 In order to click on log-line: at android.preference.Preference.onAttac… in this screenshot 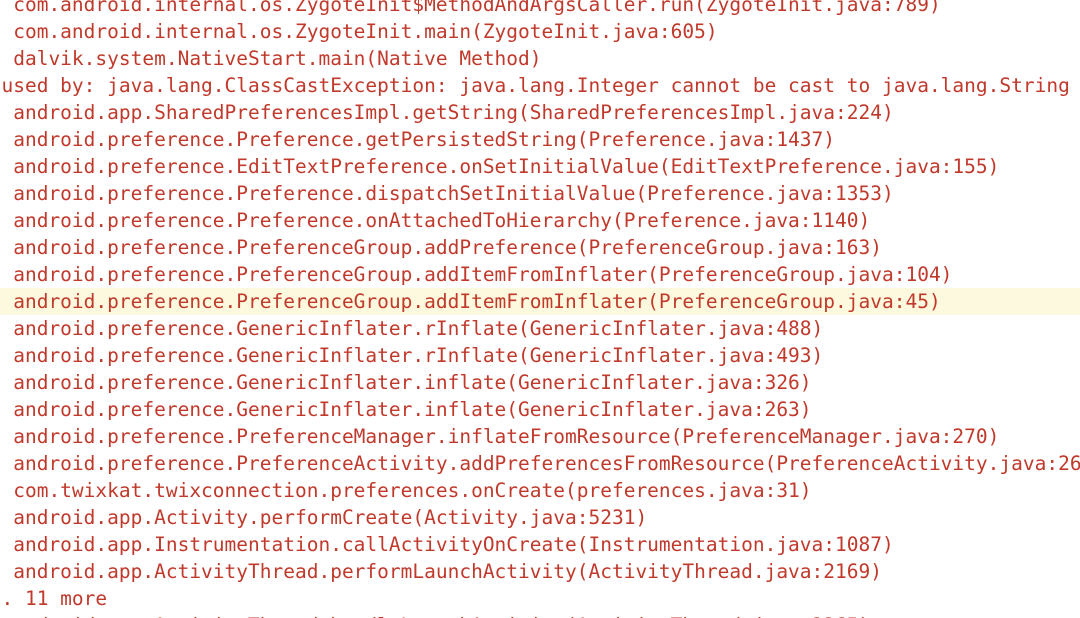, I will do `click(540, 220)`.